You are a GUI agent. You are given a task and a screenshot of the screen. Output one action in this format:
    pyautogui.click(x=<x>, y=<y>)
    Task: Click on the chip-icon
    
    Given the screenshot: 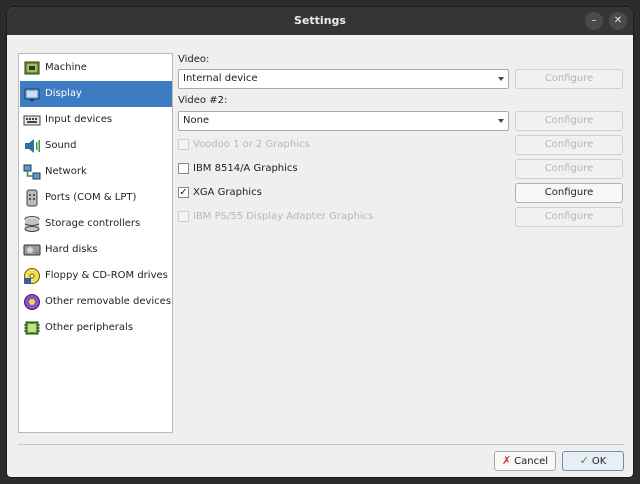 What is the action you would take?
    pyautogui.click(x=32, y=328)
    